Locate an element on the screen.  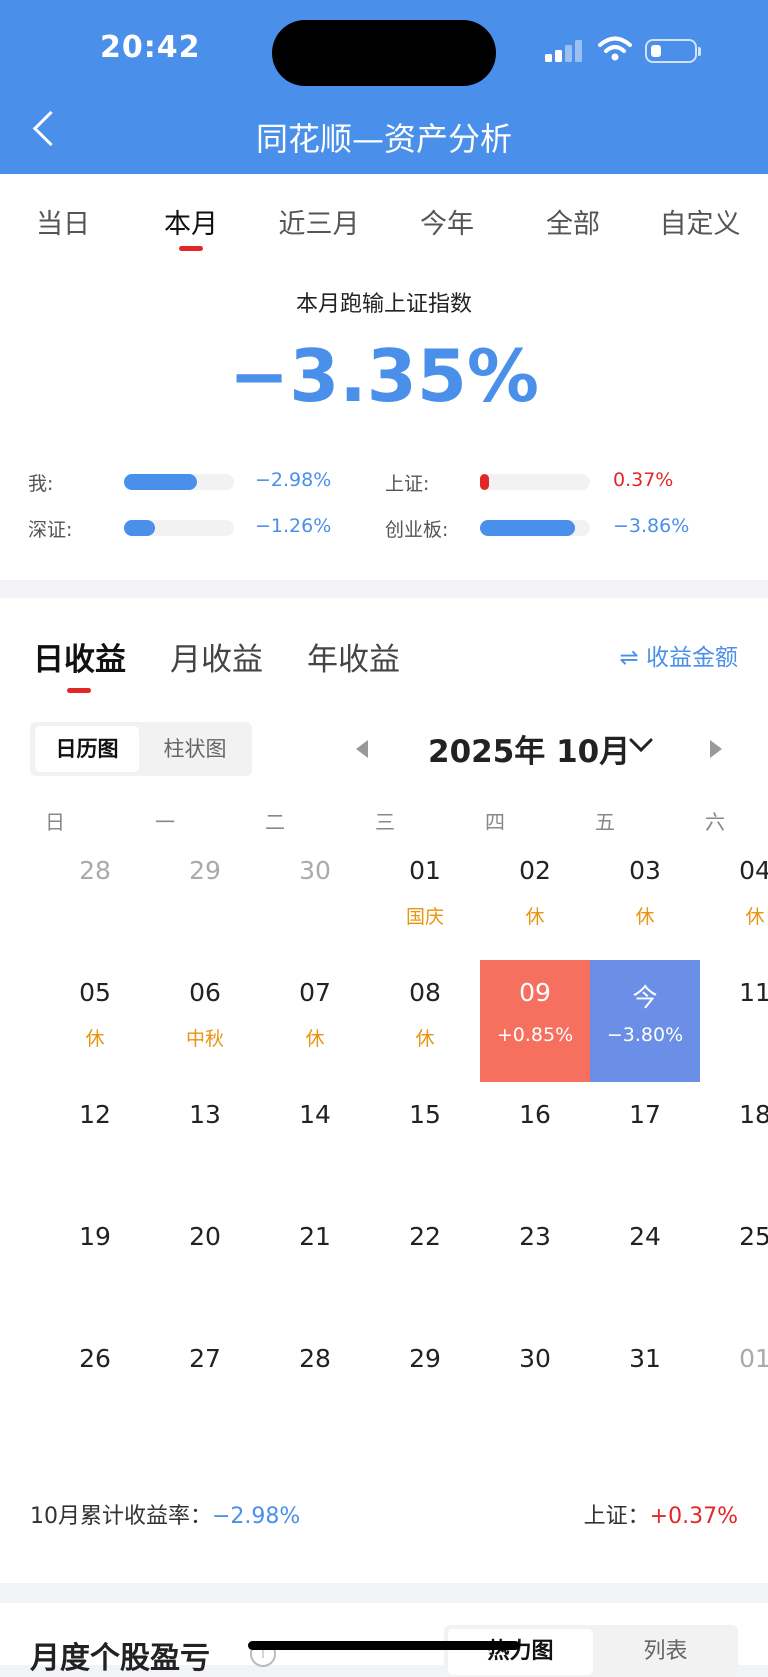
calendar-day-number: 26 is located at coordinates (95, 1358).